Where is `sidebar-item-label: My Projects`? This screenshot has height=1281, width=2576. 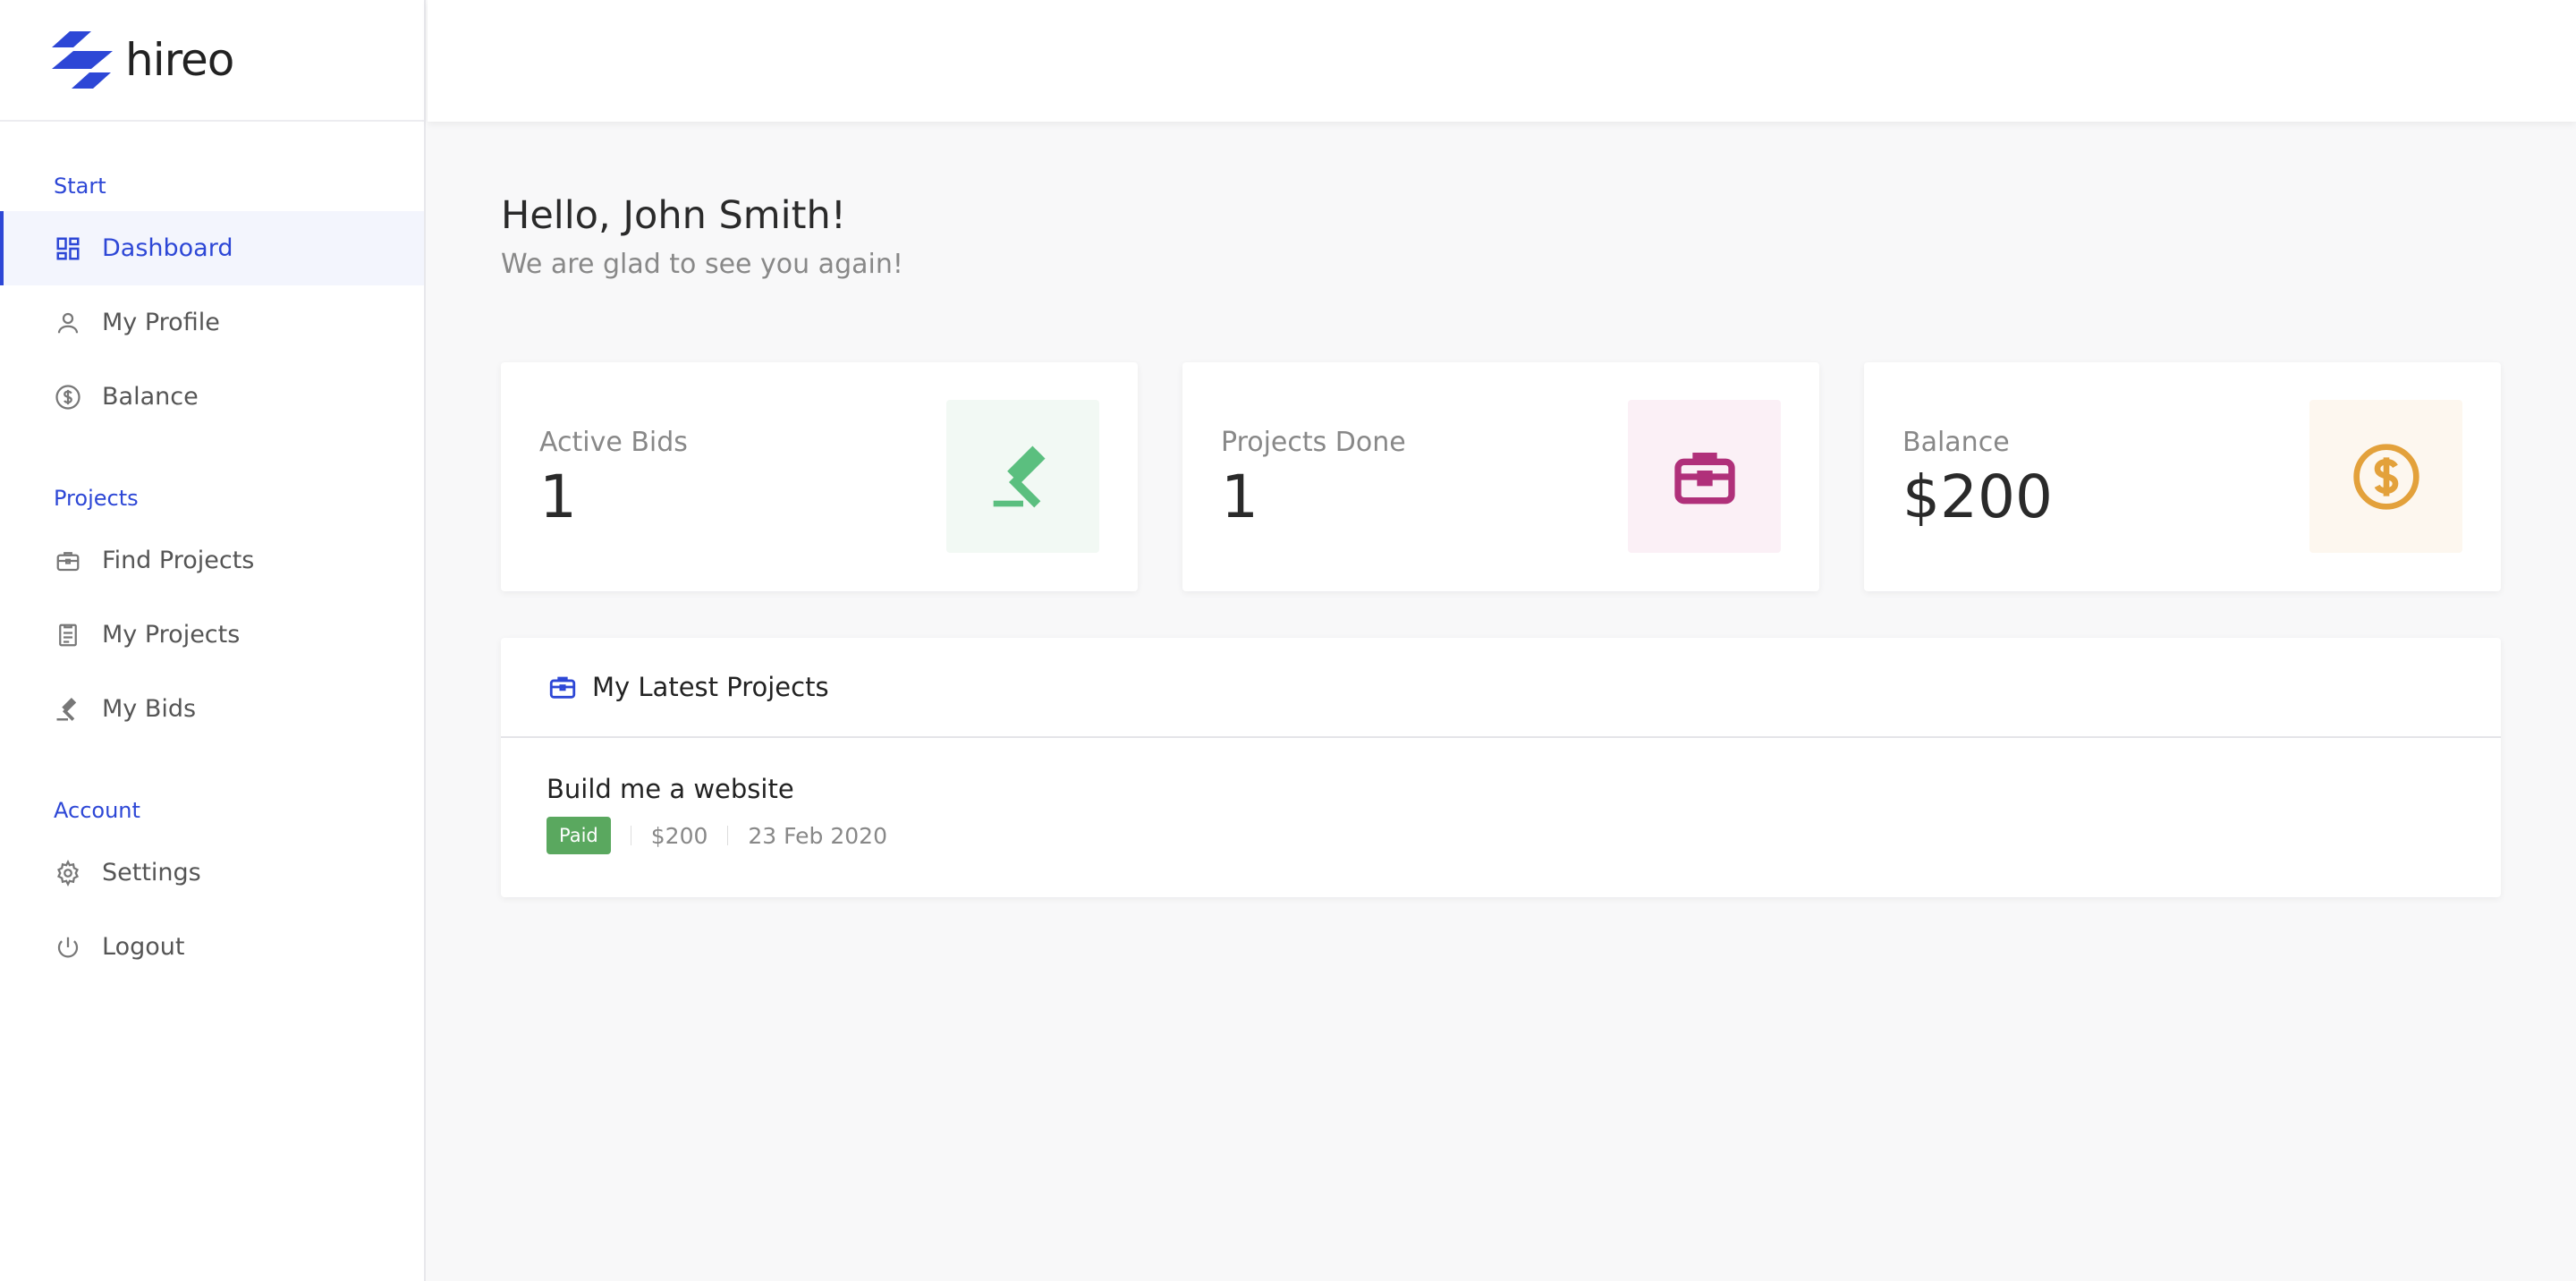 sidebar-item-label: My Projects is located at coordinates (171, 635).